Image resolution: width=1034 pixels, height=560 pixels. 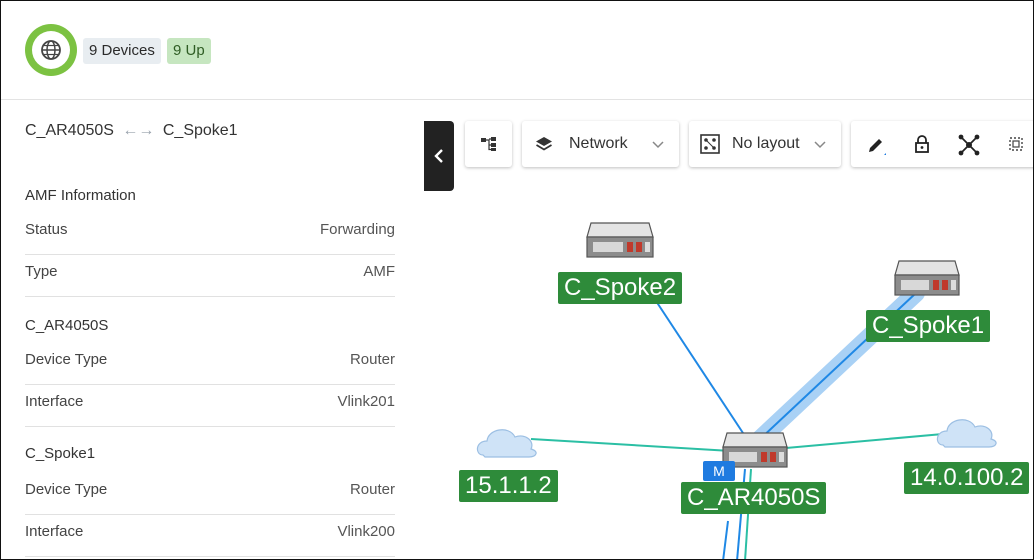 What do you see at coordinates (620, 288) in the screenshot?
I see `node-label-spoke2: C_Spoke2` at bounding box center [620, 288].